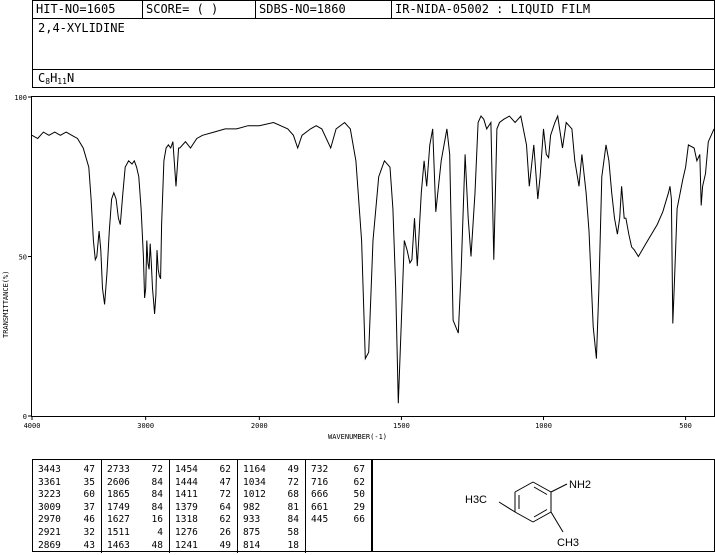 The height and width of the screenshot is (555, 715). What do you see at coordinates (67, 494) in the screenshot?
I see `peak-row: 3223 60` at bounding box center [67, 494].